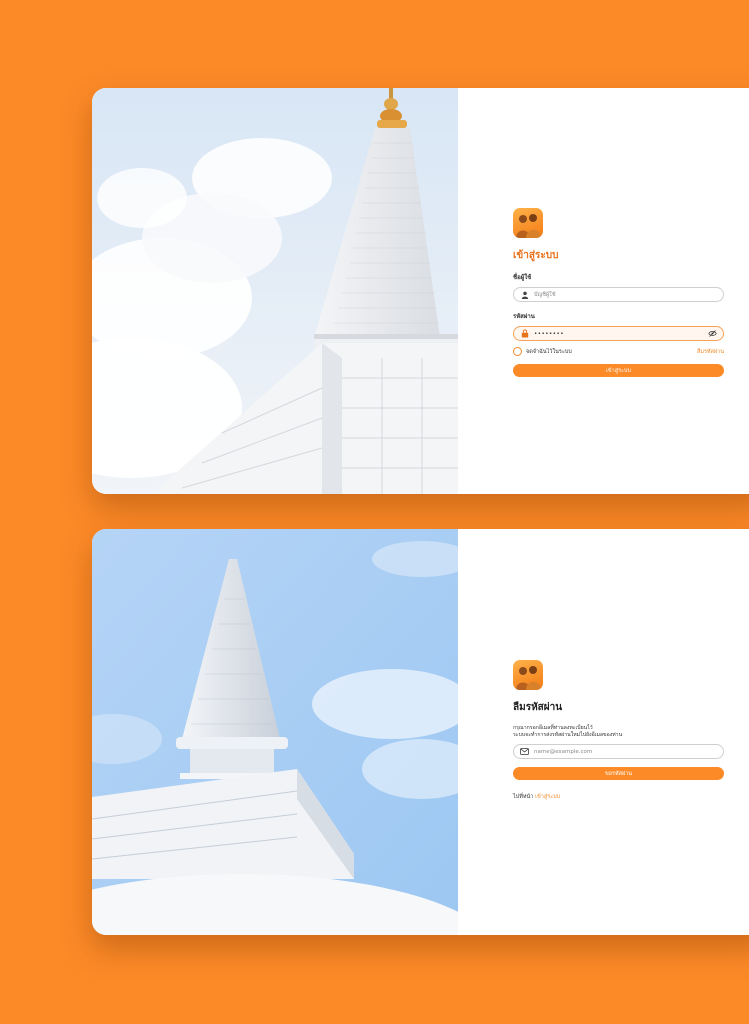 The height and width of the screenshot is (1024, 749). Describe the element at coordinates (517, 351) in the screenshot. I see `remember-checkbox` at that location.